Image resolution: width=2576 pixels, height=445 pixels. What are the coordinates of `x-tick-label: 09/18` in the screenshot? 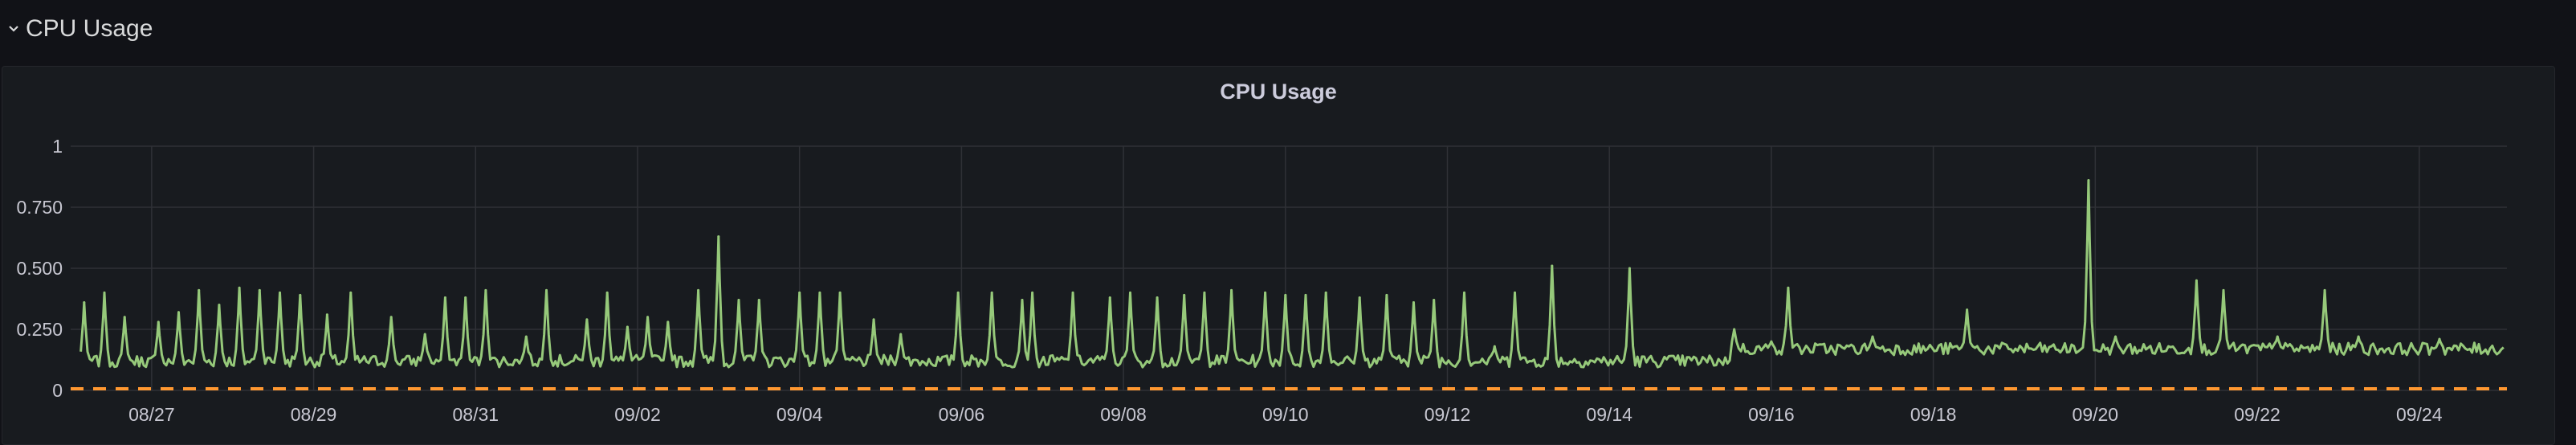 It's located at (1934, 415).